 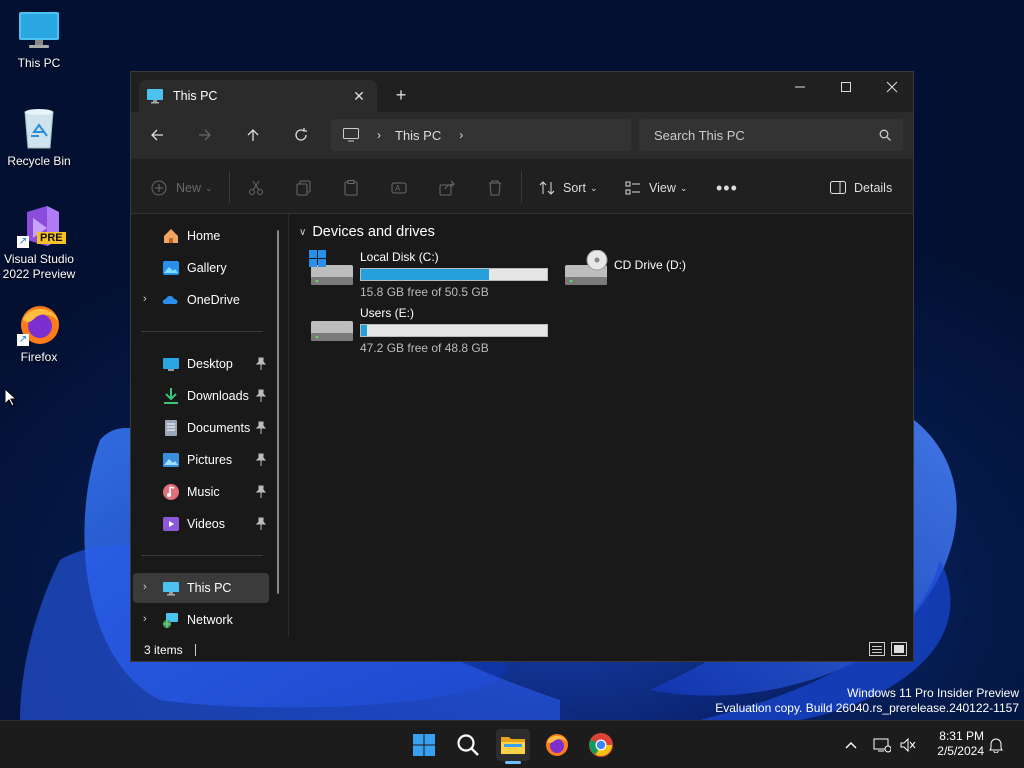 I want to click on taskbar-chrome, so click(x=601, y=745).